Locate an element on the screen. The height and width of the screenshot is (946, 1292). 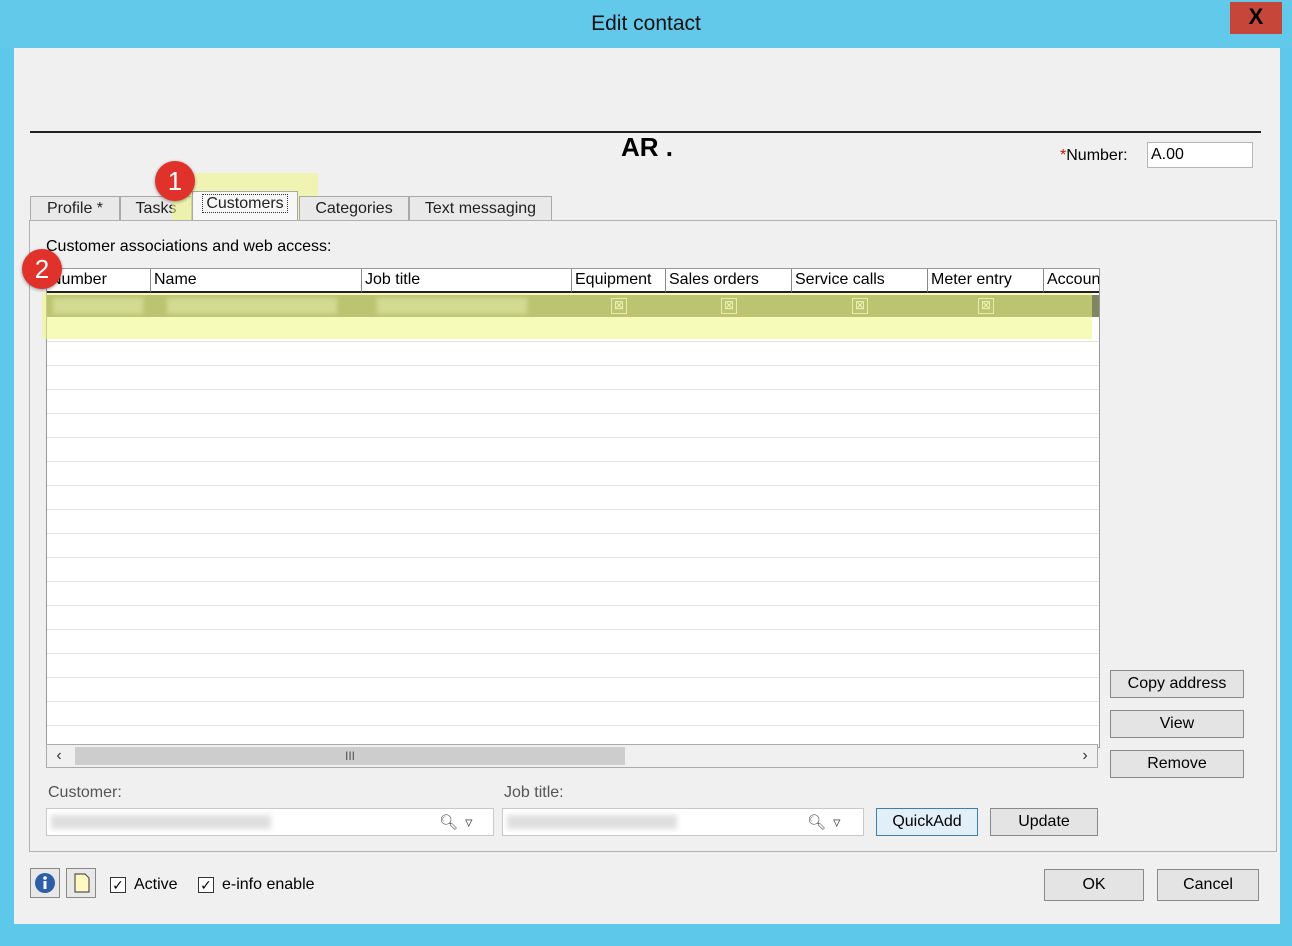
notes-icon-graphic is located at coordinates (82, 883).